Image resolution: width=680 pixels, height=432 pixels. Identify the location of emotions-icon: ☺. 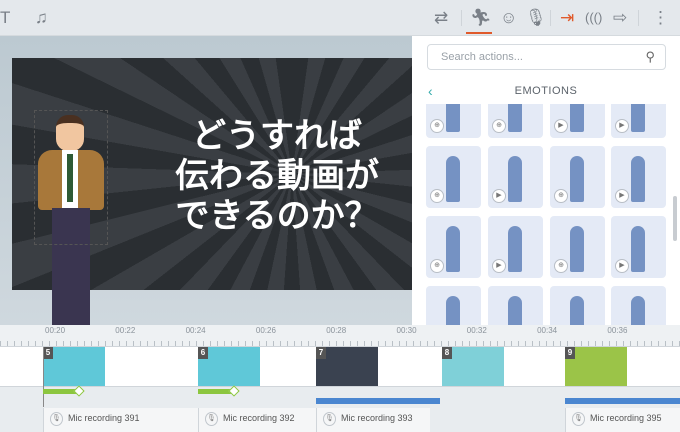
(508, 18).